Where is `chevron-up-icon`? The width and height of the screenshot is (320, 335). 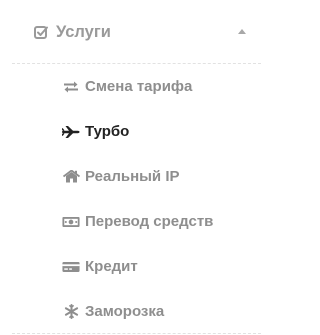
chevron-up-icon is located at coordinates (242, 31).